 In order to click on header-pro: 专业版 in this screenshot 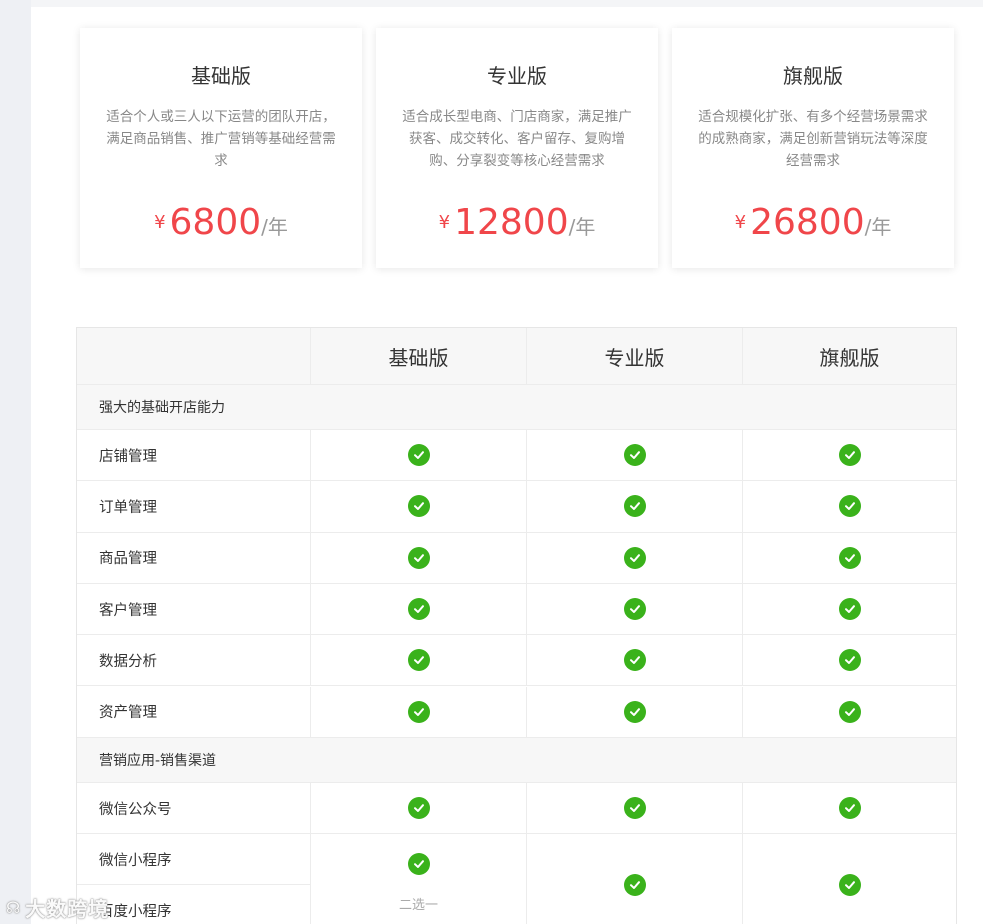, I will do `click(635, 356)`.